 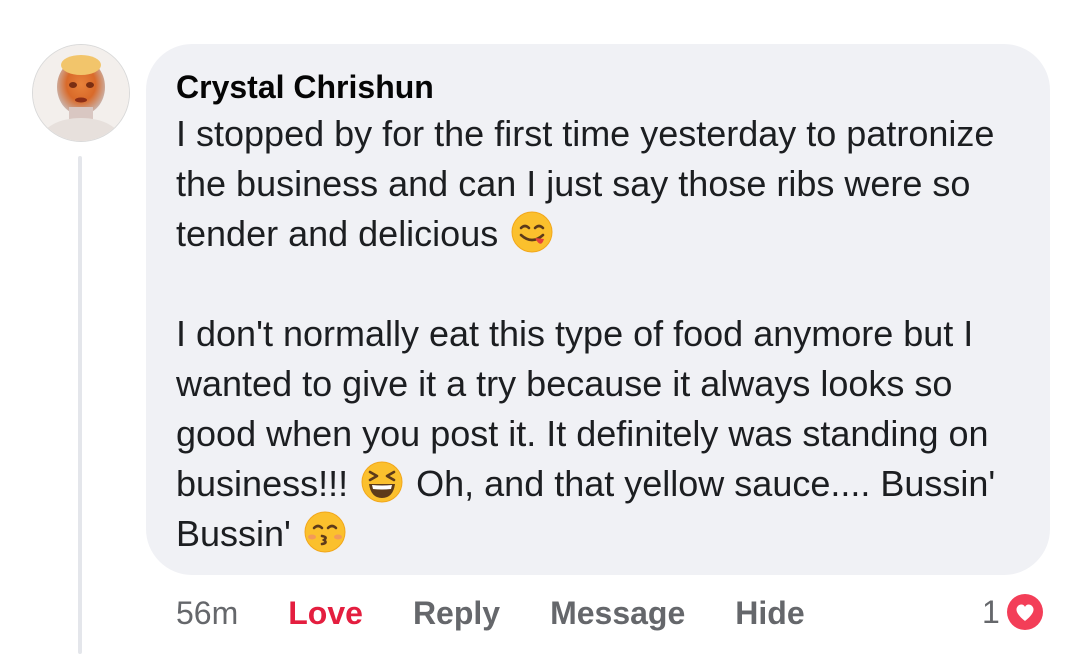 What do you see at coordinates (325, 613) in the screenshot?
I see `love-button: Love` at bounding box center [325, 613].